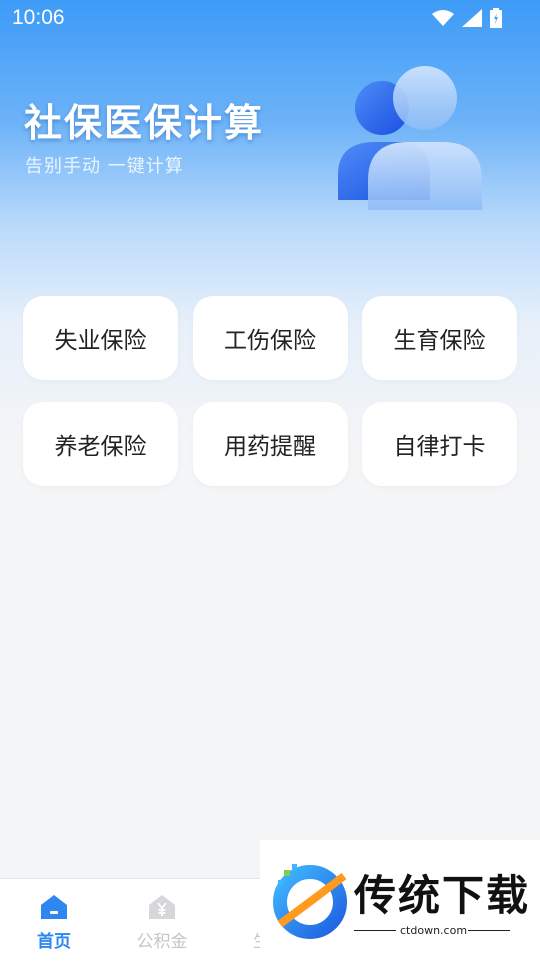  I want to click on watermark-logo, so click(310, 901).